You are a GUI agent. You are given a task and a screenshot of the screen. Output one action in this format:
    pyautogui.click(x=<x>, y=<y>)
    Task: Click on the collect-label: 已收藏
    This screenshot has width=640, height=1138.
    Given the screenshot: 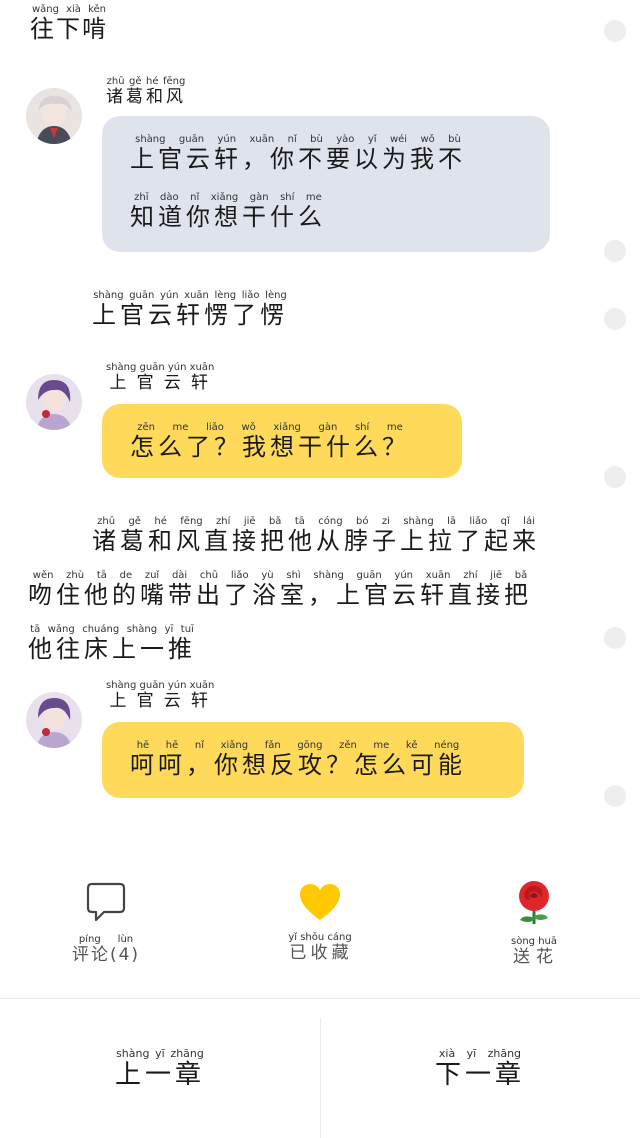 What is the action you would take?
    pyautogui.click(x=320, y=953)
    